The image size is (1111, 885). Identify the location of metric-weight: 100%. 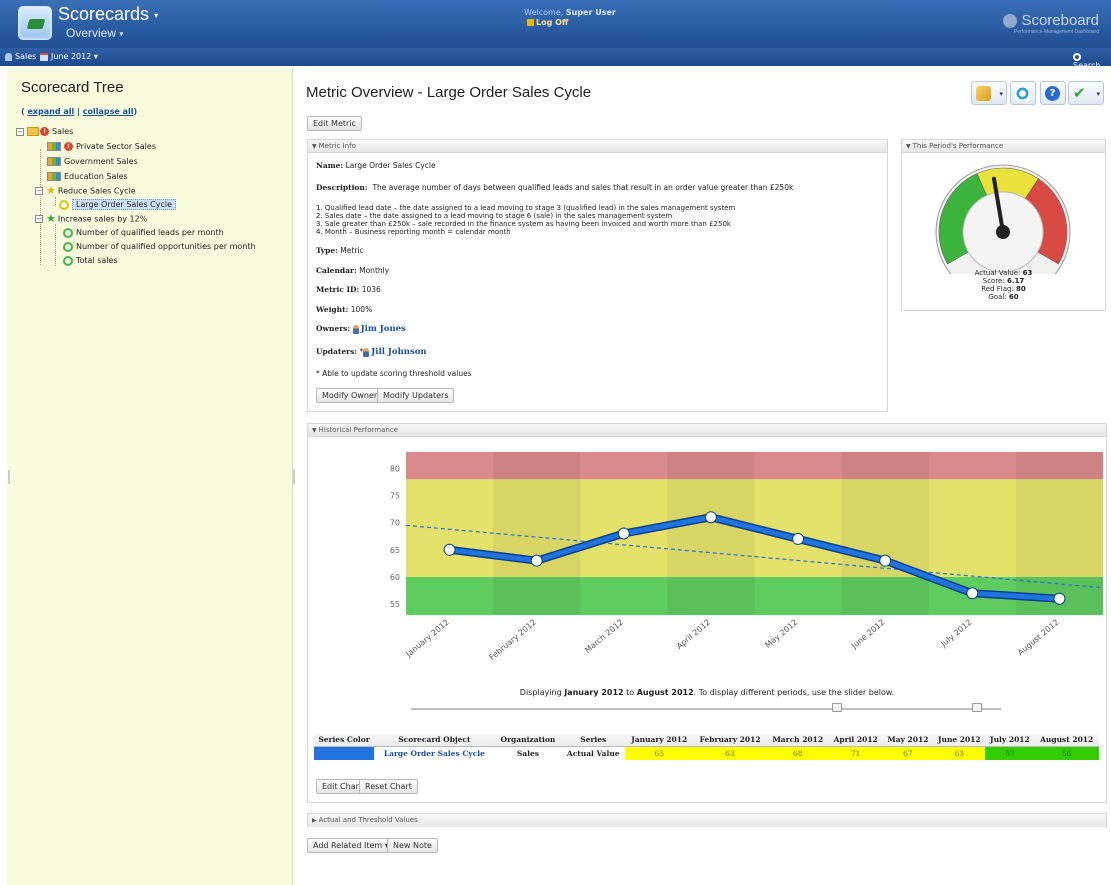
(361, 309).